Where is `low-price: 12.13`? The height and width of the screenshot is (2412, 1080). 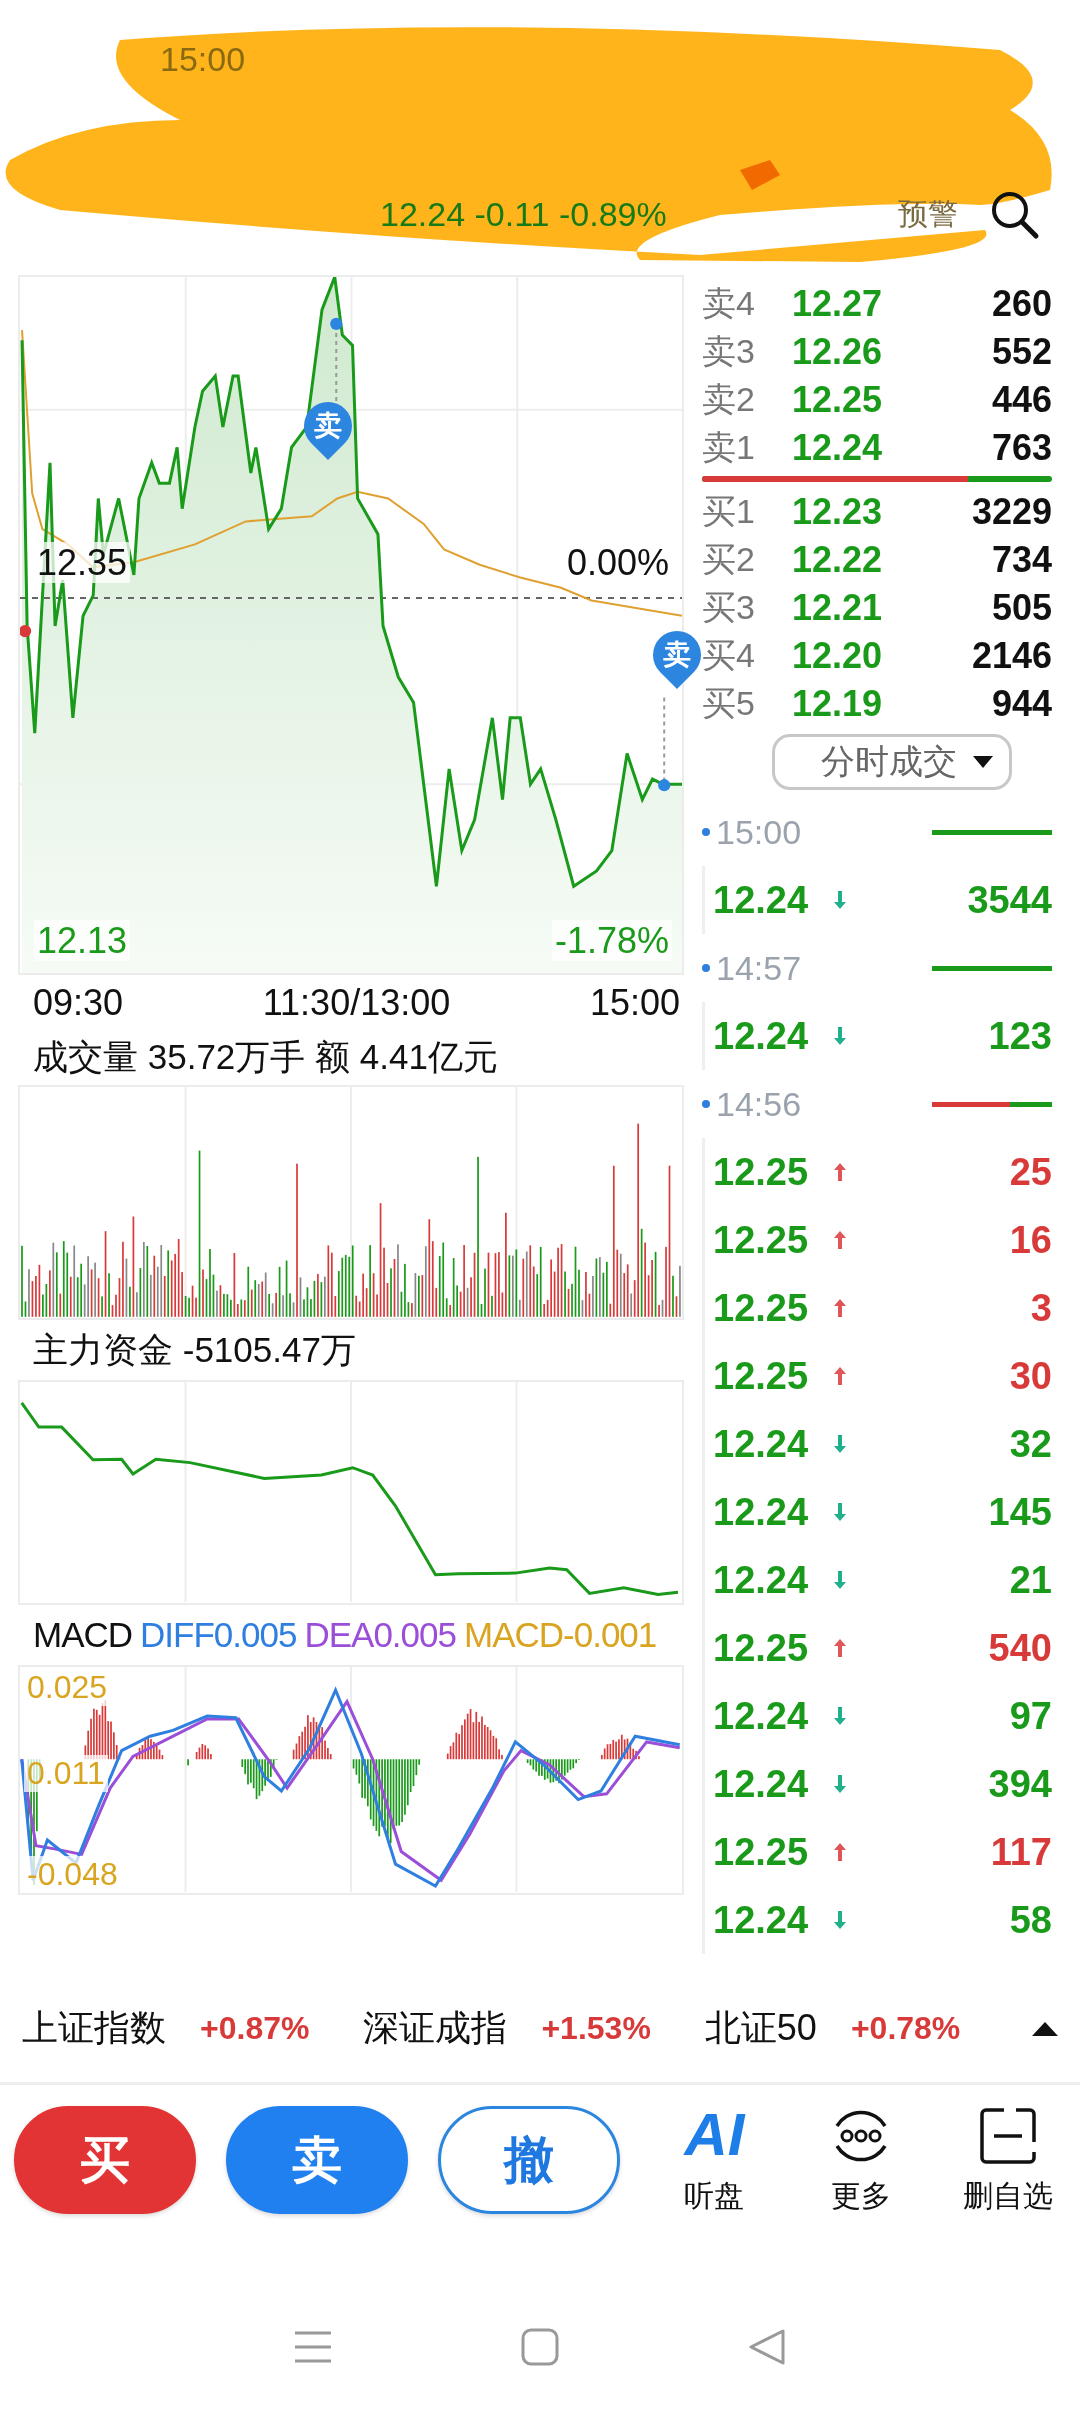 low-price: 12.13 is located at coordinates (82, 940).